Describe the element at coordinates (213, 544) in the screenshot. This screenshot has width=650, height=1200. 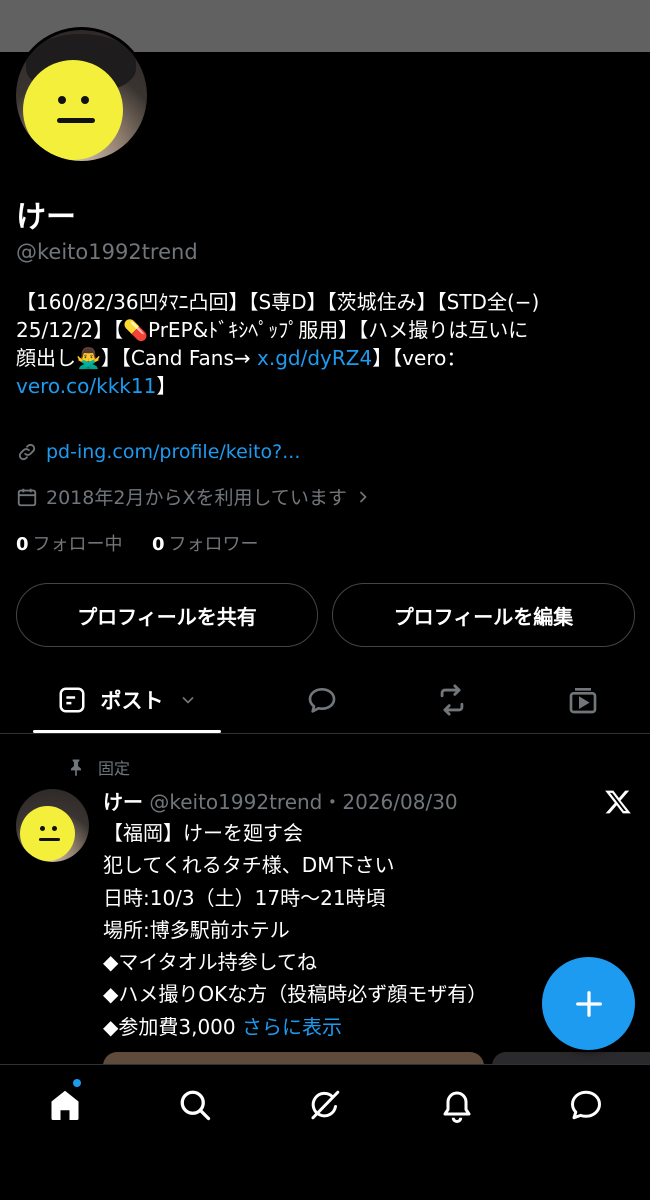
I see `followers-label: フォロワー` at that location.